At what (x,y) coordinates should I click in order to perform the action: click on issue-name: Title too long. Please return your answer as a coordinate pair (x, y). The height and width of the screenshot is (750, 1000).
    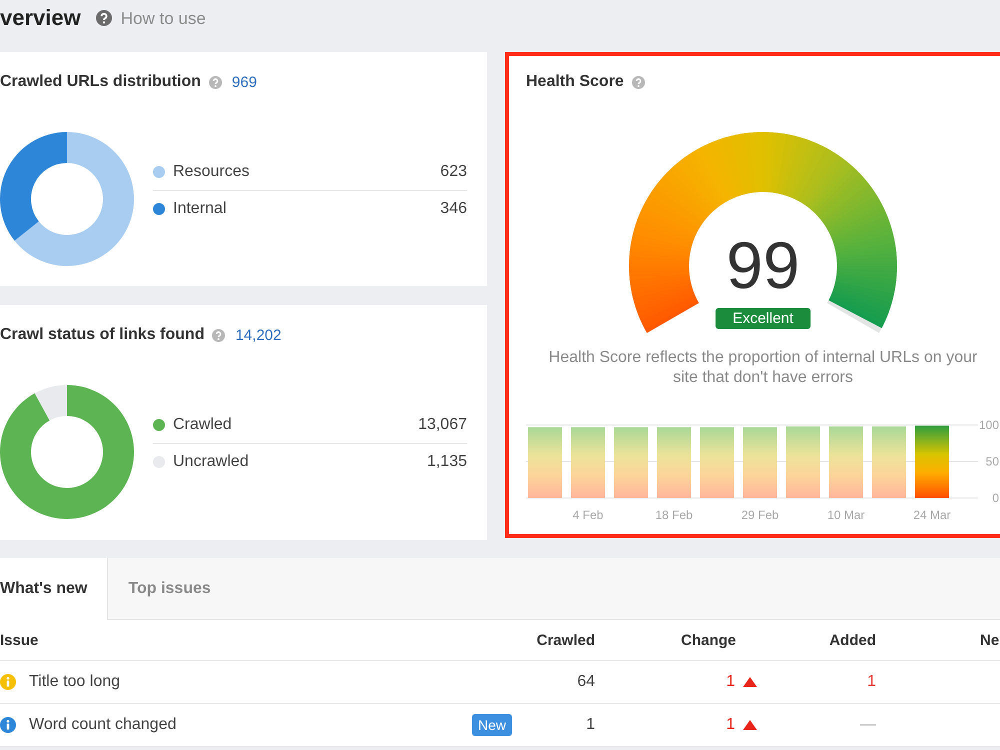
    Looking at the image, I should click on (75, 682).